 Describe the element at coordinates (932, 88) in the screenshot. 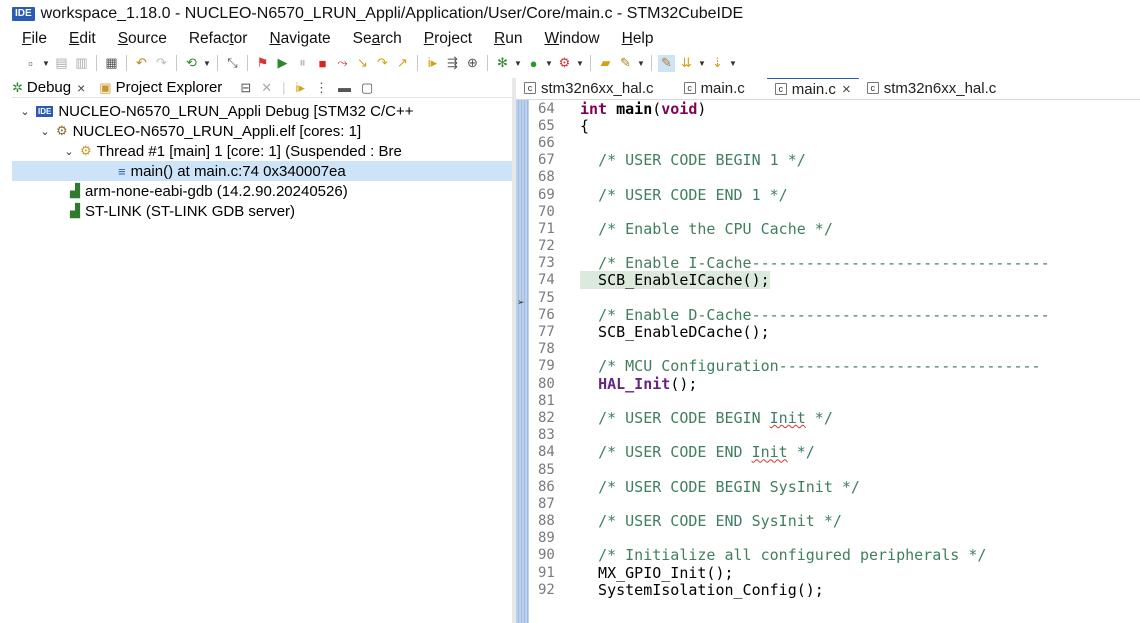

I see `tab-stm32n6xx-hal-c-2: c stm32n6xx_hal.c` at that location.